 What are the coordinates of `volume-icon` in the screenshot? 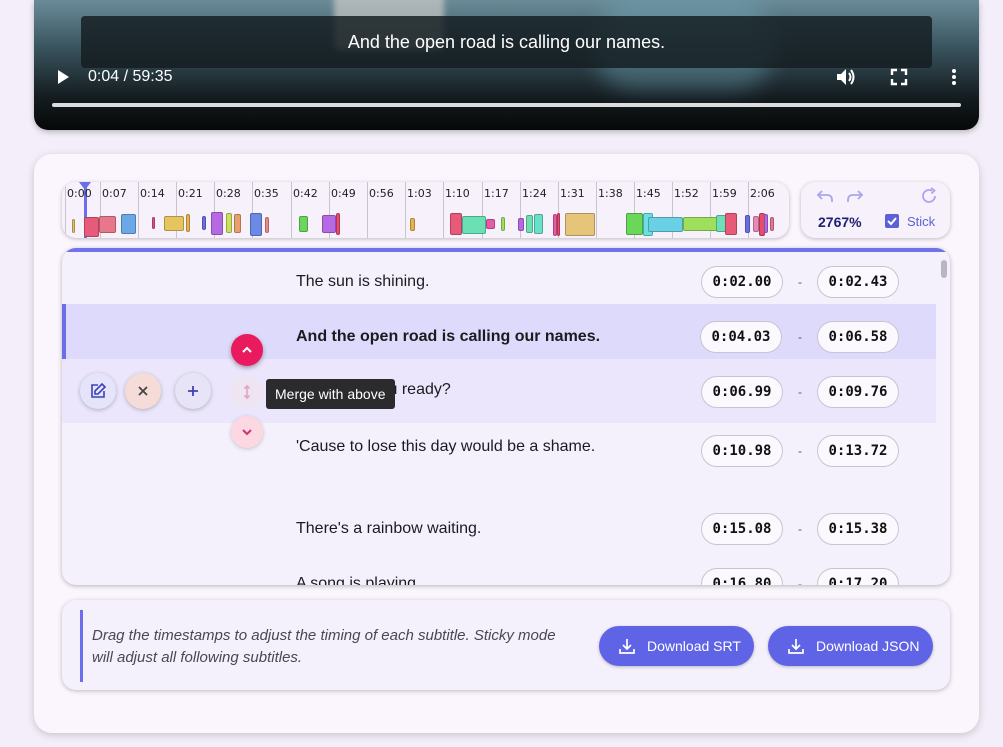 It's located at (845, 77).